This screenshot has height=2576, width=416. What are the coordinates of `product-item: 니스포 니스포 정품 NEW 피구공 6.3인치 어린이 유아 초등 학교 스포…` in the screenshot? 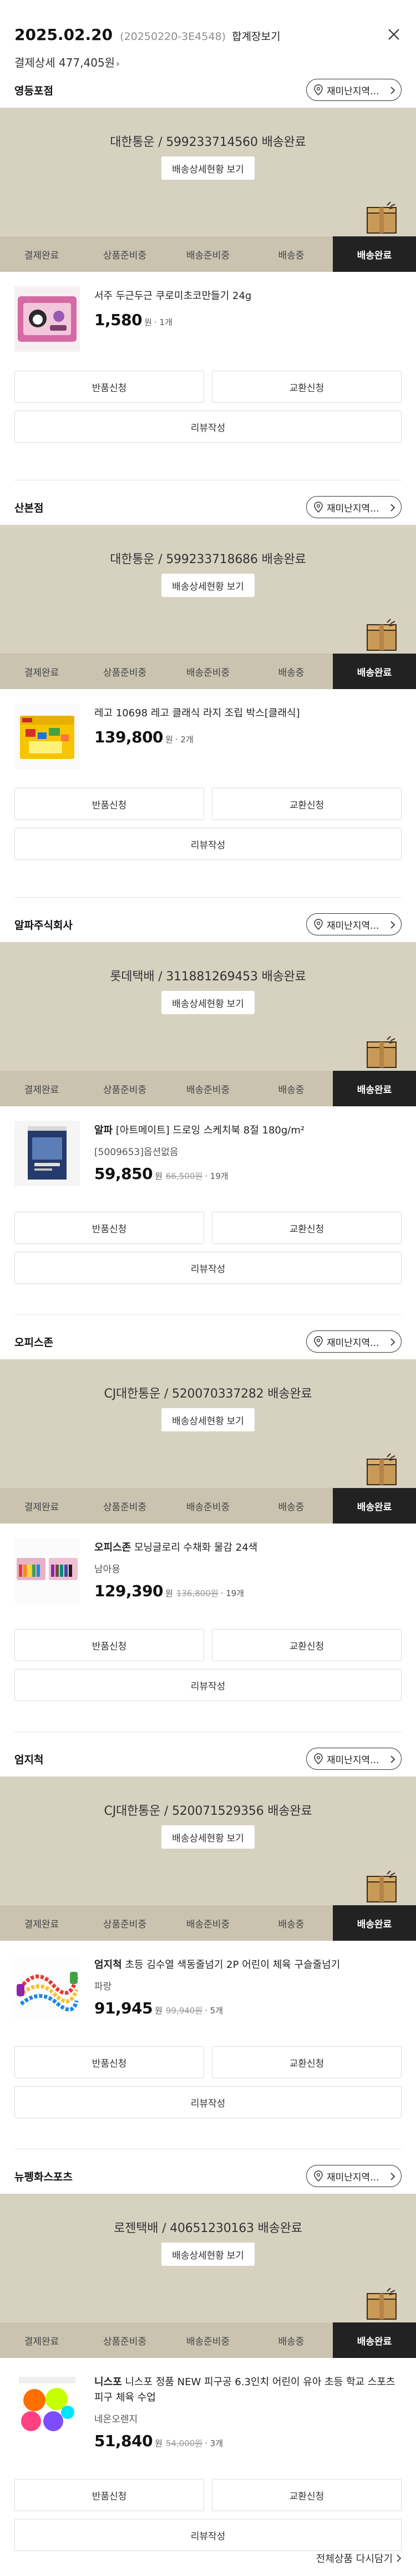 It's located at (208, 2418).